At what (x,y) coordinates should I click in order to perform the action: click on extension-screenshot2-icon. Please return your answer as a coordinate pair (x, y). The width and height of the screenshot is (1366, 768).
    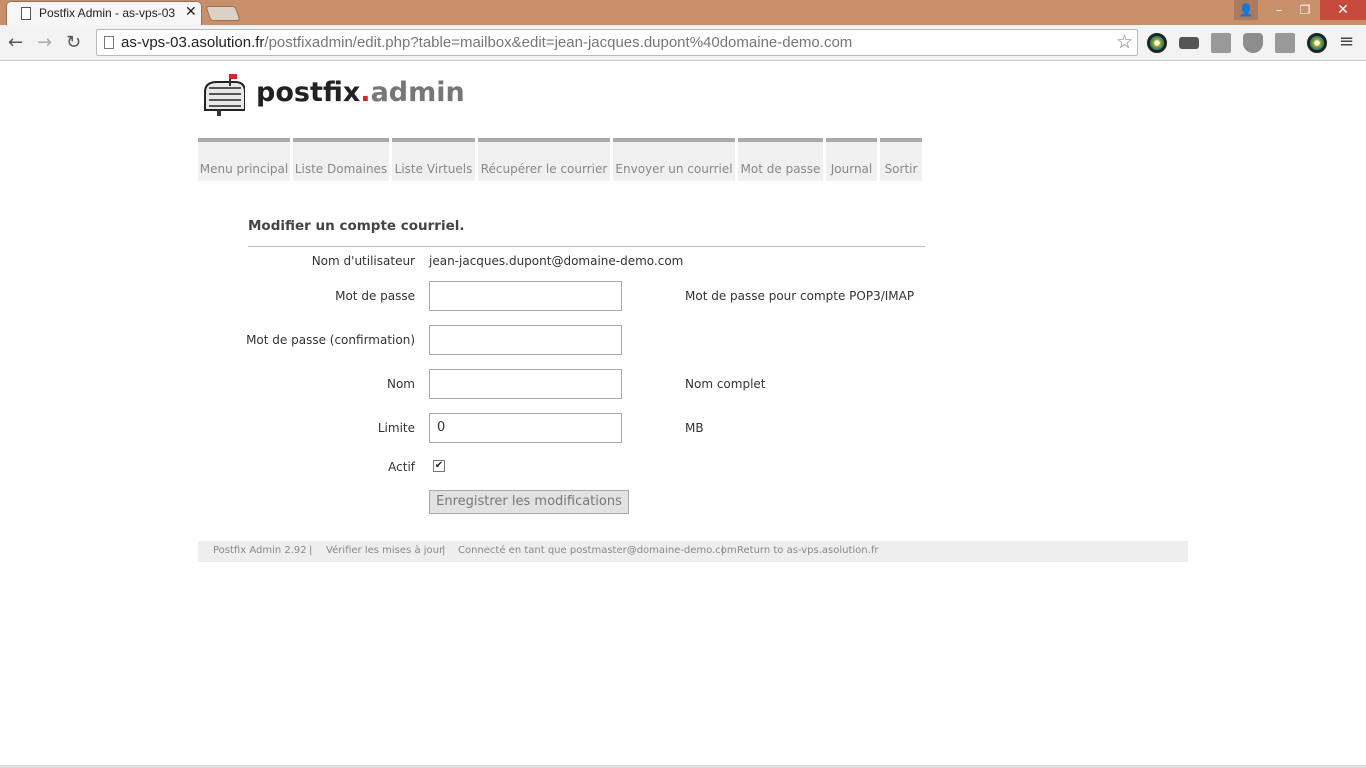
    Looking at the image, I should click on (1285, 43).